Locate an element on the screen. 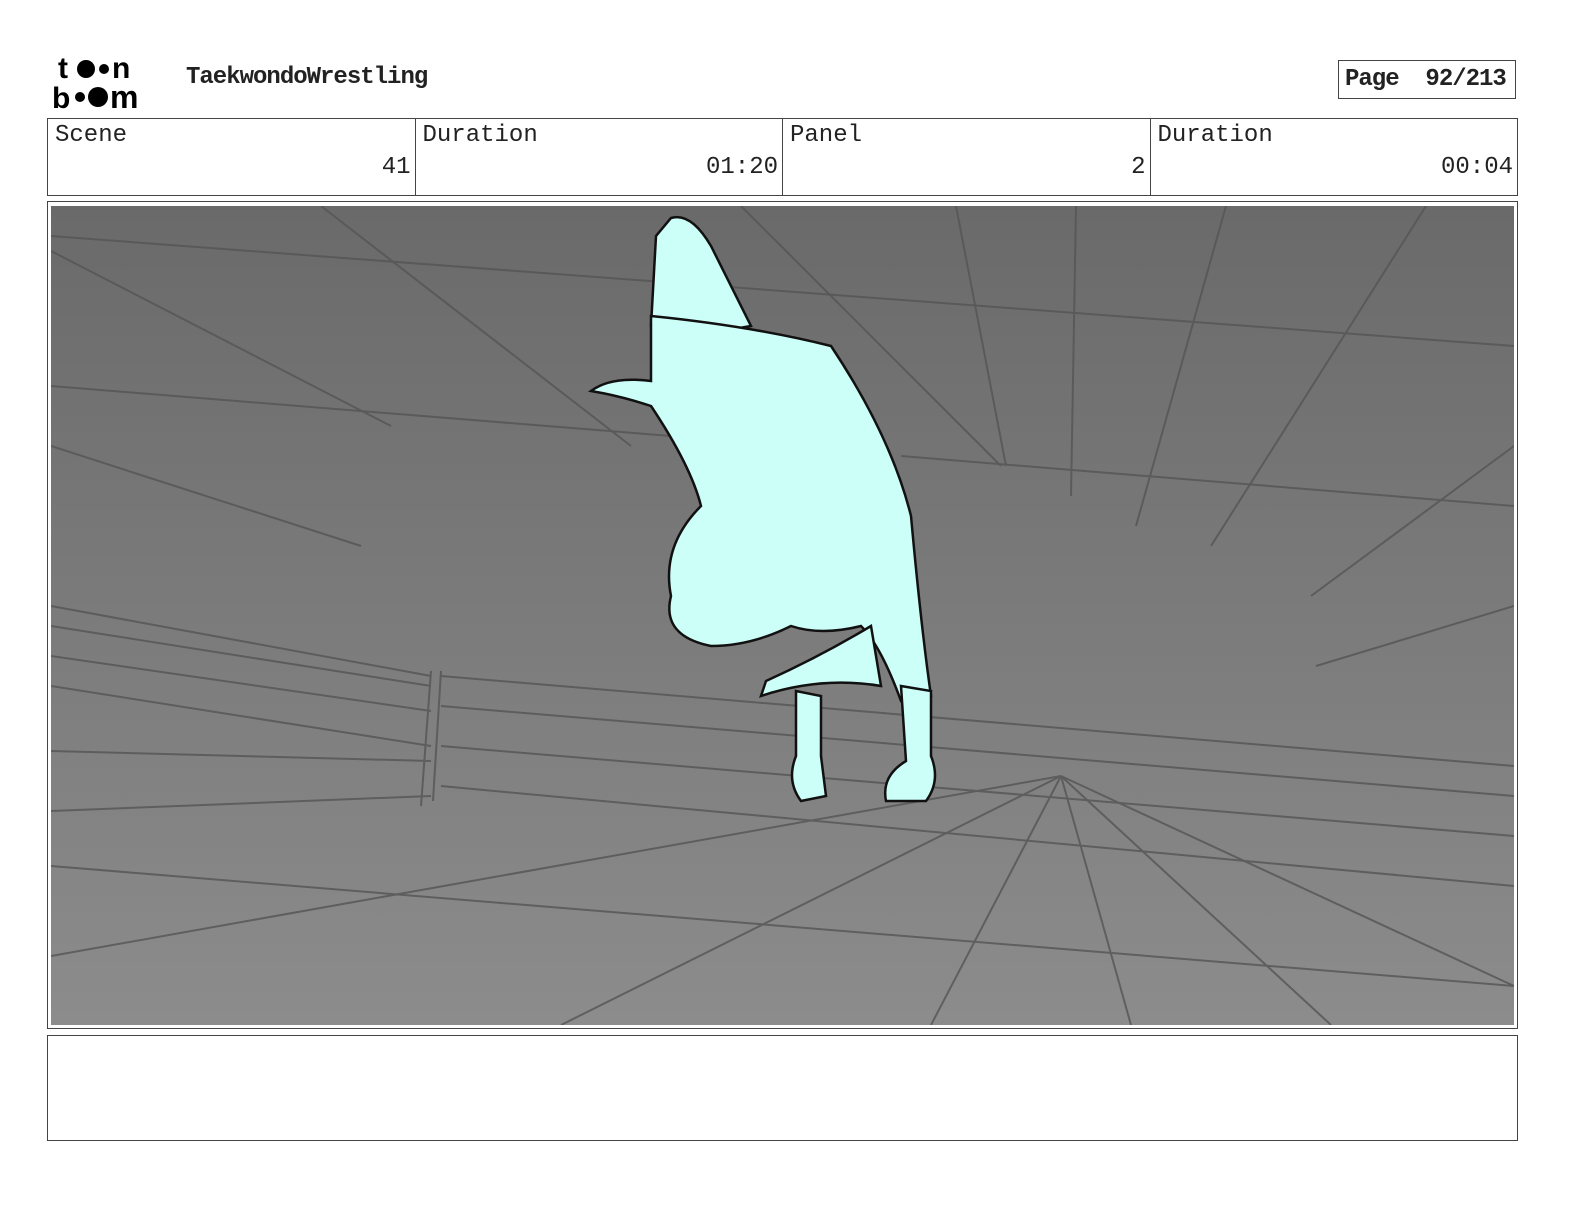 Image resolution: width=1584 pixels, height=1224 pixels. svg-text: t is located at coordinates (63, 68).